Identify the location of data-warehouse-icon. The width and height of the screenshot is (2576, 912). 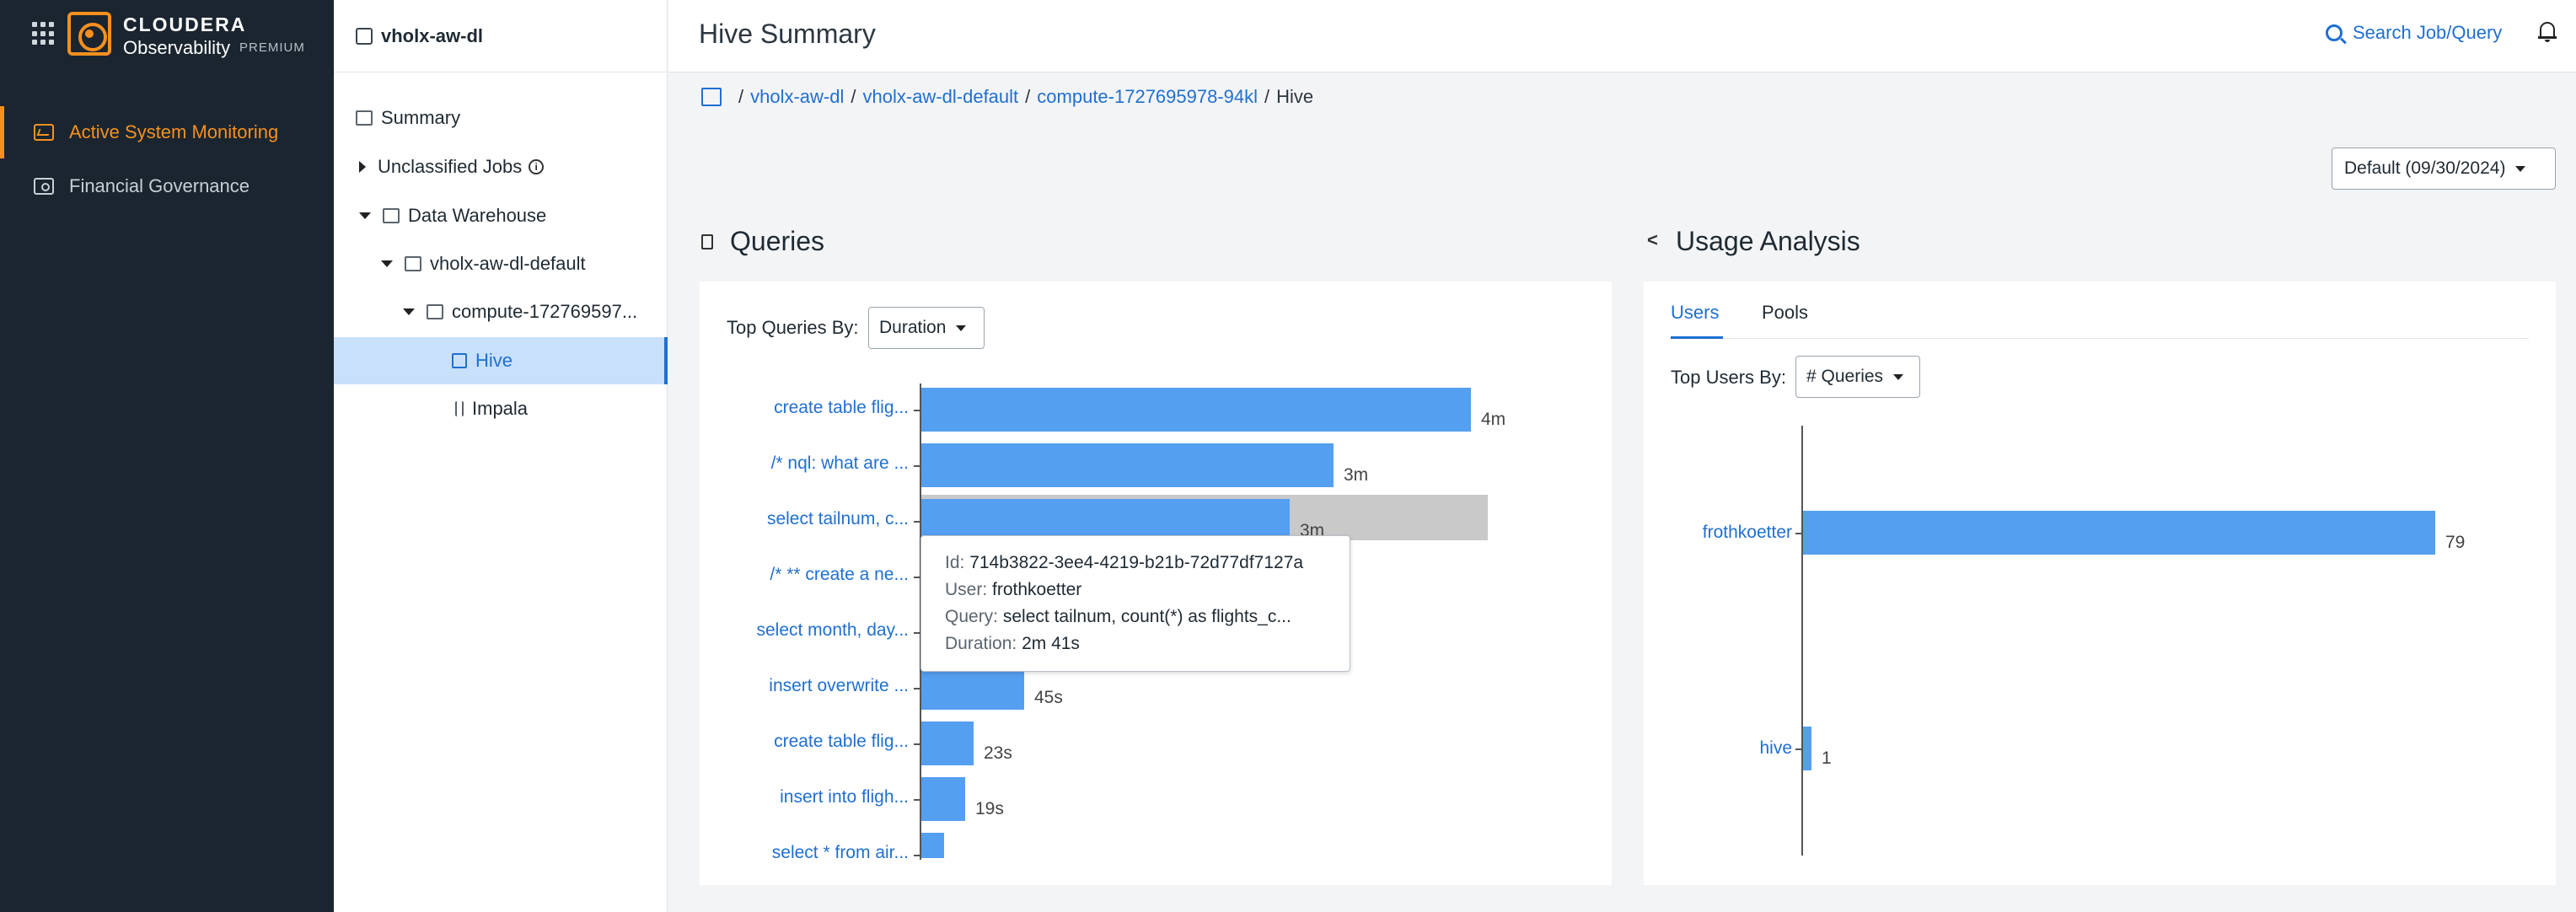
(391, 215).